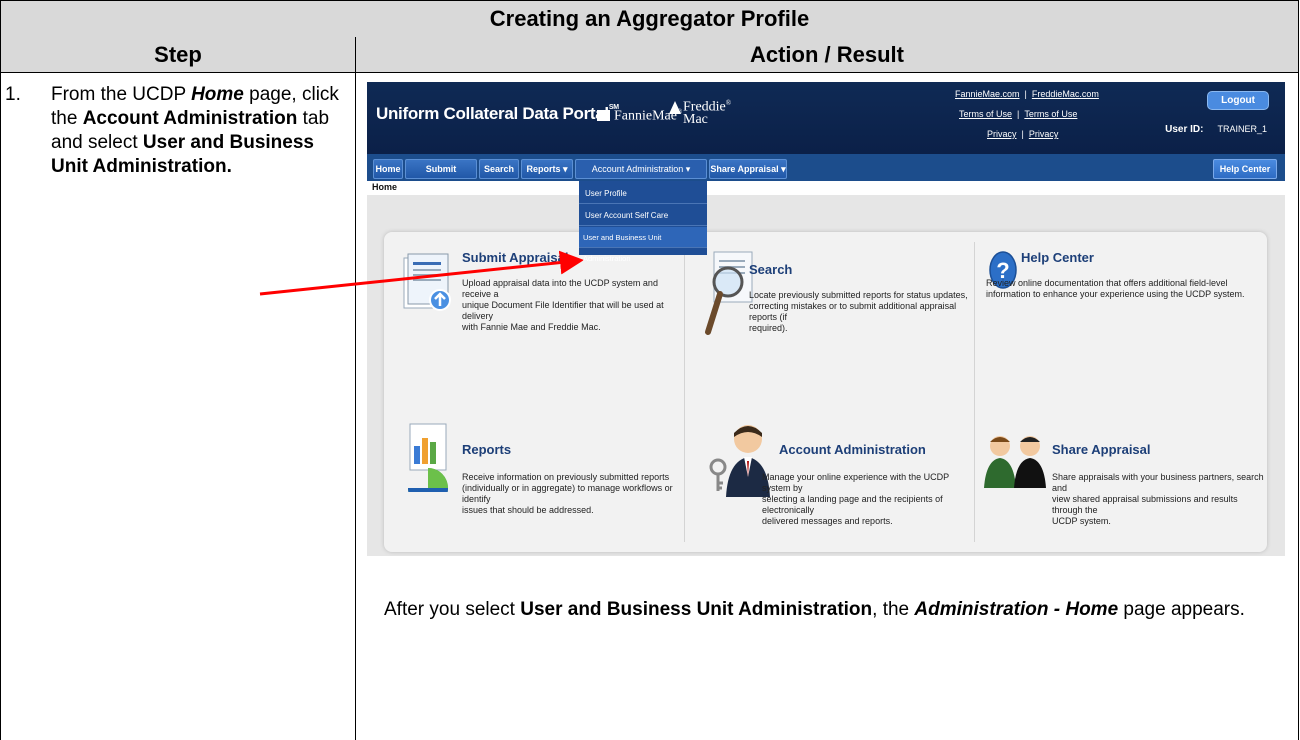  What do you see at coordinates (643, 215) in the screenshot?
I see `menu-item-user-account-self-care: User Account Self Care` at bounding box center [643, 215].